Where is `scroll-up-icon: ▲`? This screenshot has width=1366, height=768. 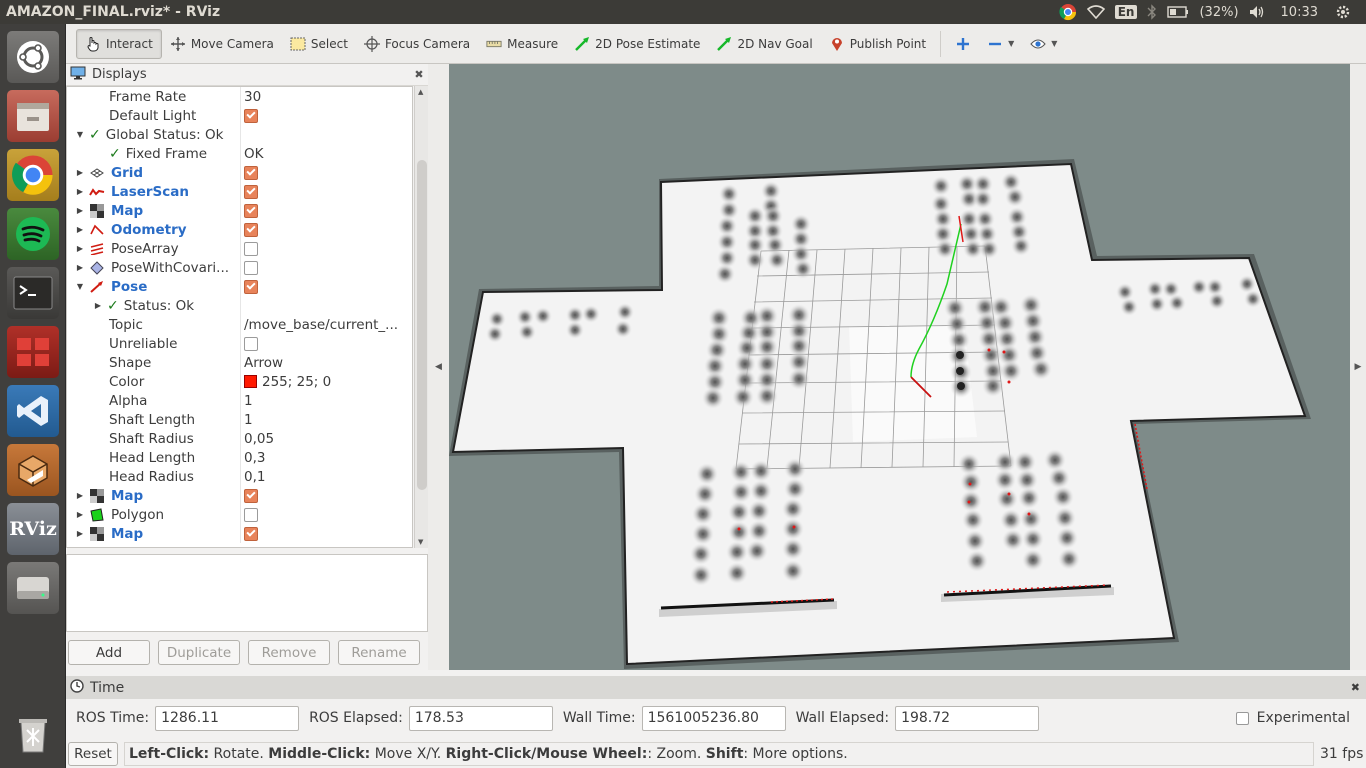
scroll-up-icon: ▲ is located at coordinates (420, 92).